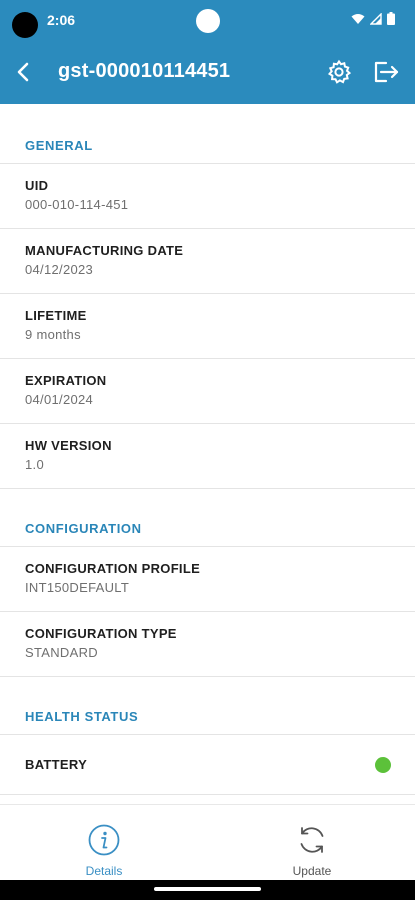 The height and width of the screenshot is (900, 415). What do you see at coordinates (104, 840) in the screenshot?
I see `info-circle-icon` at bounding box center [104, 840].